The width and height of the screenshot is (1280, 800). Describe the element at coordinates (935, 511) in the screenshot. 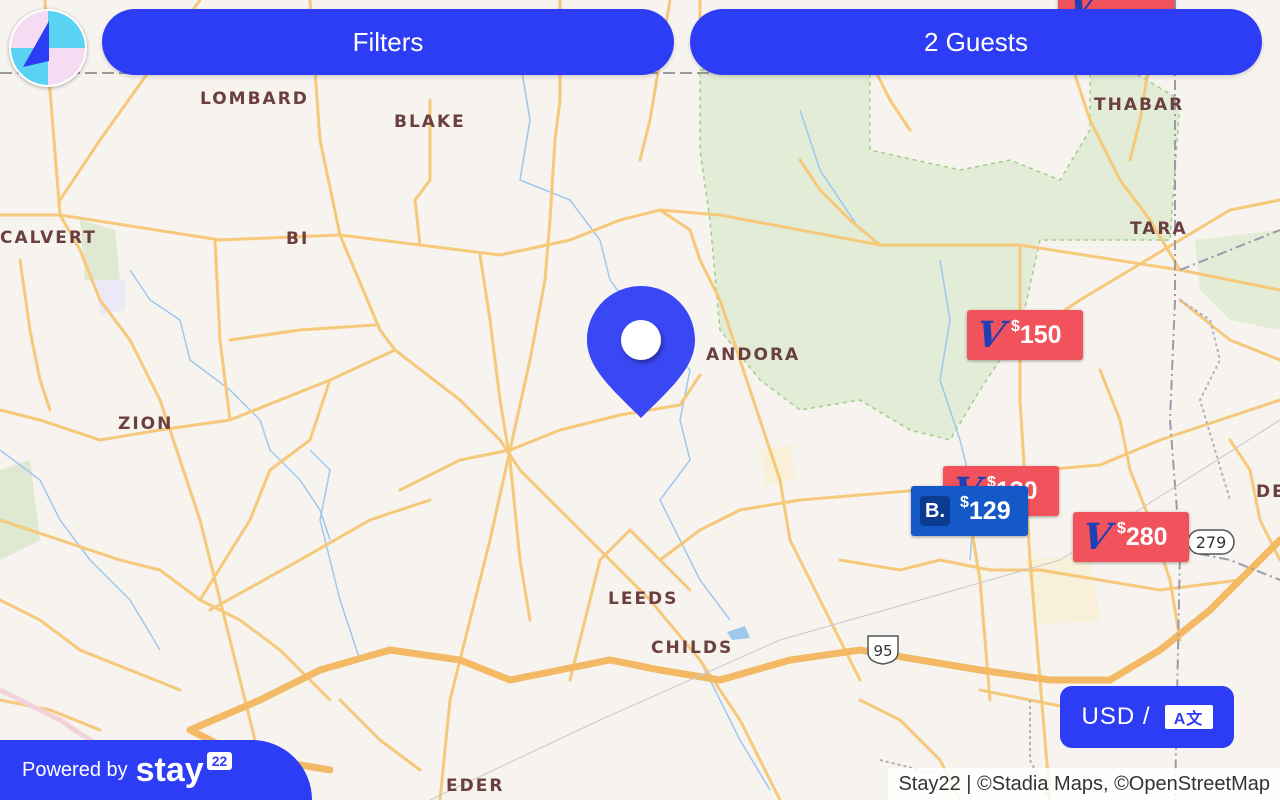

I see `booking-logo-icon: B.` at that location.